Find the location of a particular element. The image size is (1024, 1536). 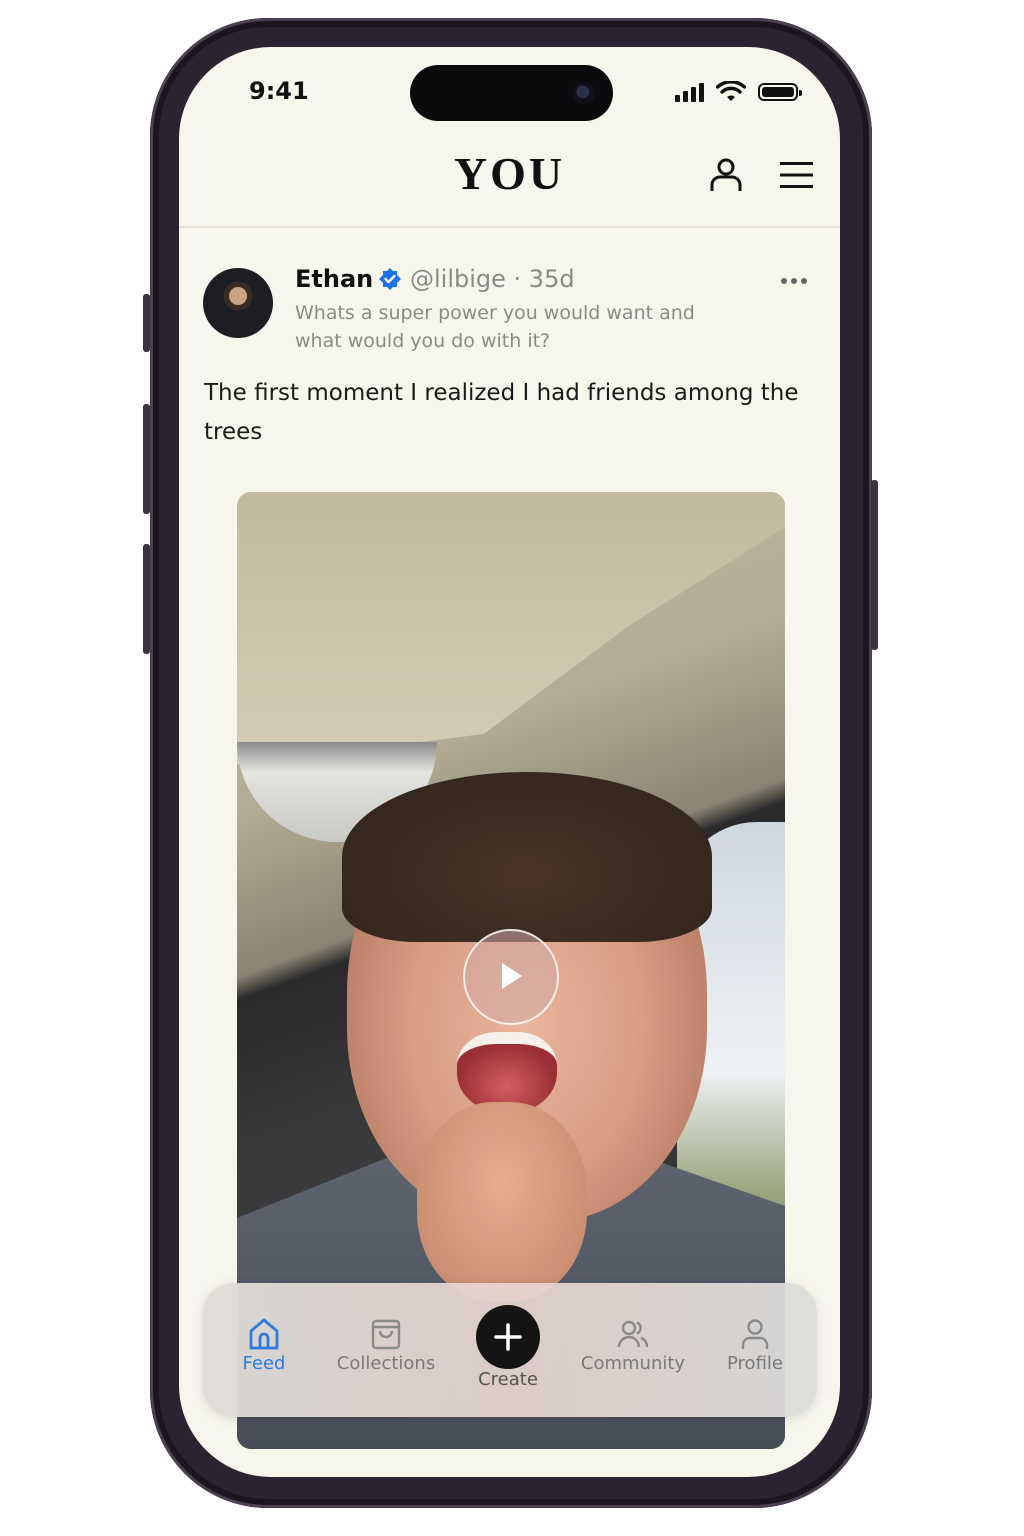

play-button is located at coordinates (511, 977).